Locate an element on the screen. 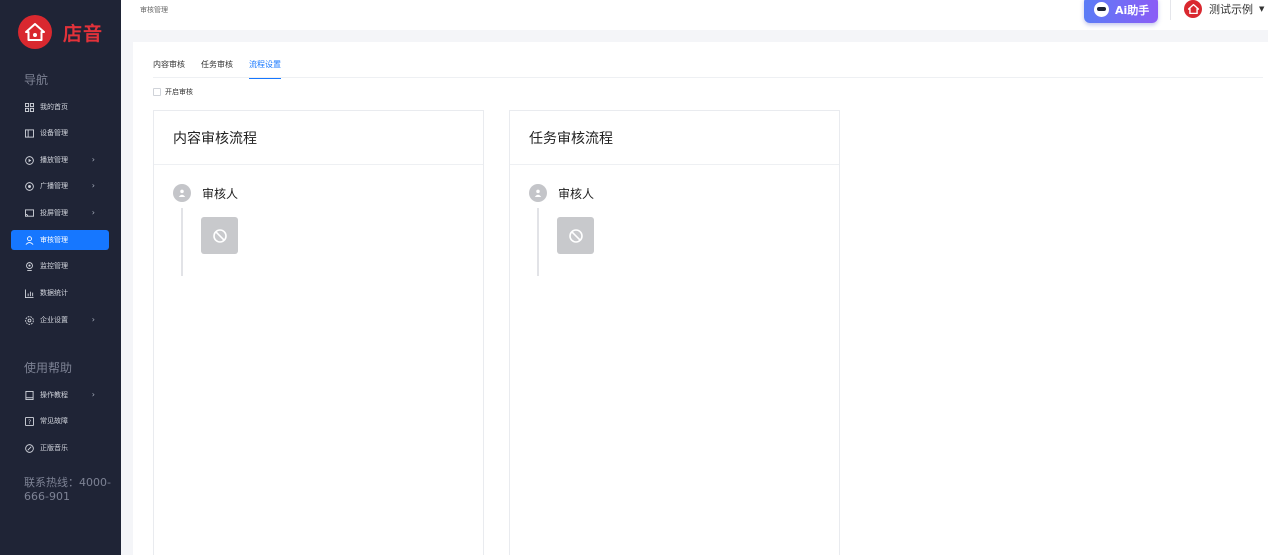  sidebar-item-stats: 数据统计 is located at coordinates (60, 293).